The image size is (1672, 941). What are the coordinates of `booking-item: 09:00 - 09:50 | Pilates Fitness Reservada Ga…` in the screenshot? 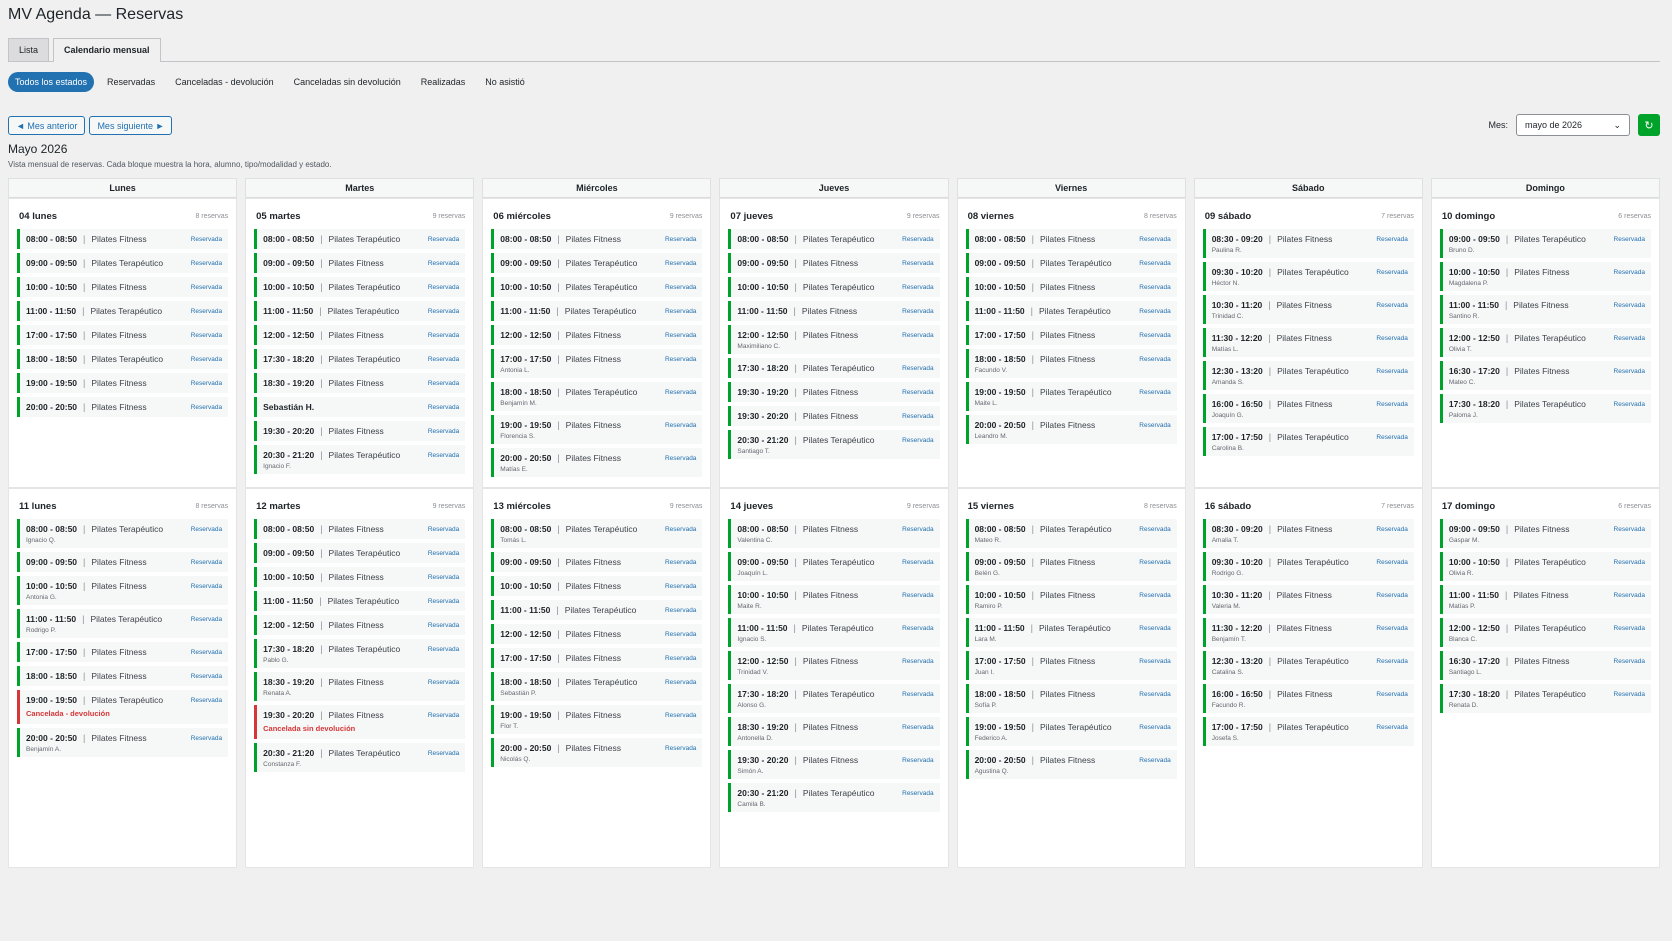 It's located at (1545, 533).